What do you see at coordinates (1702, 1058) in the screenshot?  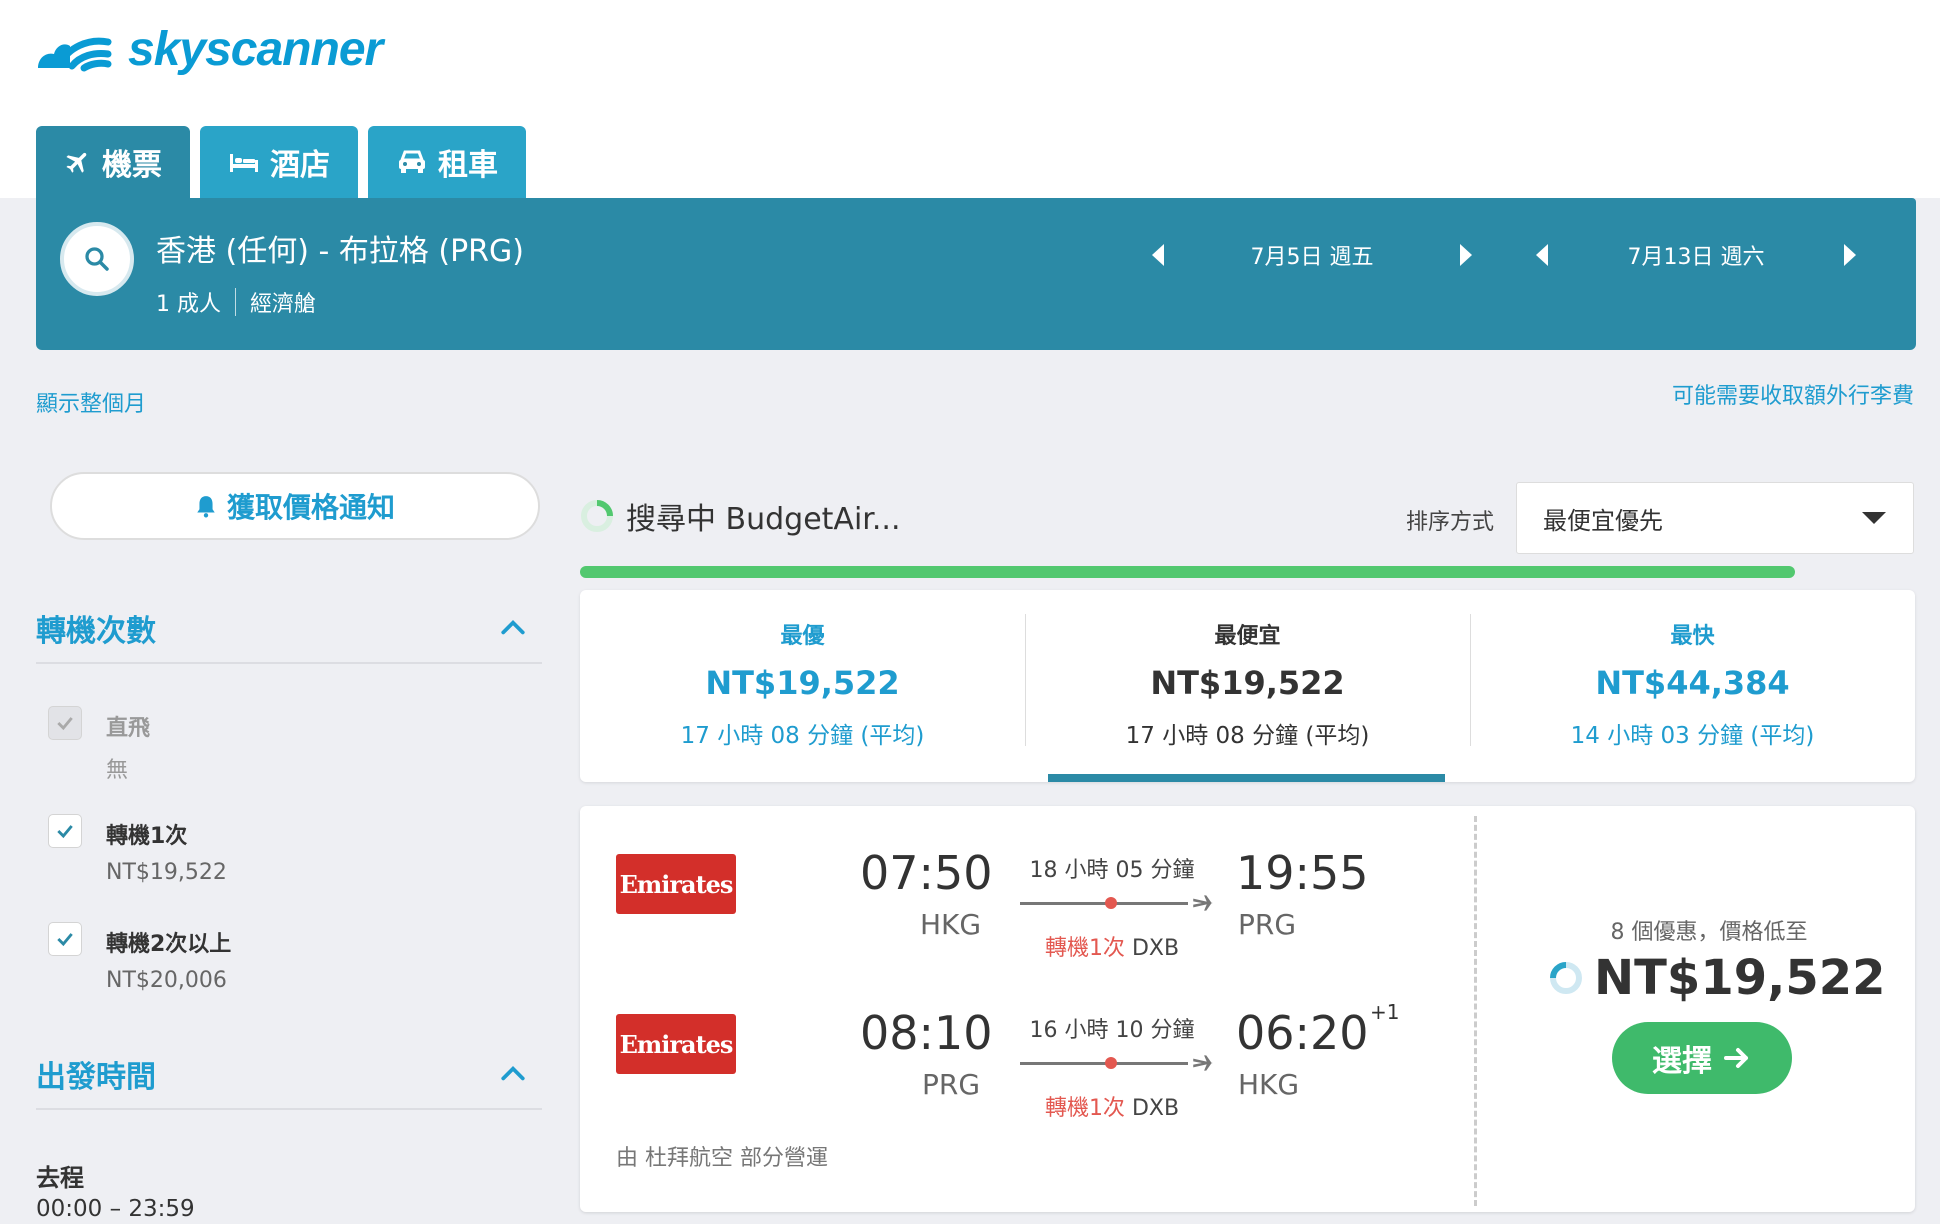 I see `select-flight-button: 選擇` at bounding box center [1702, 1058].